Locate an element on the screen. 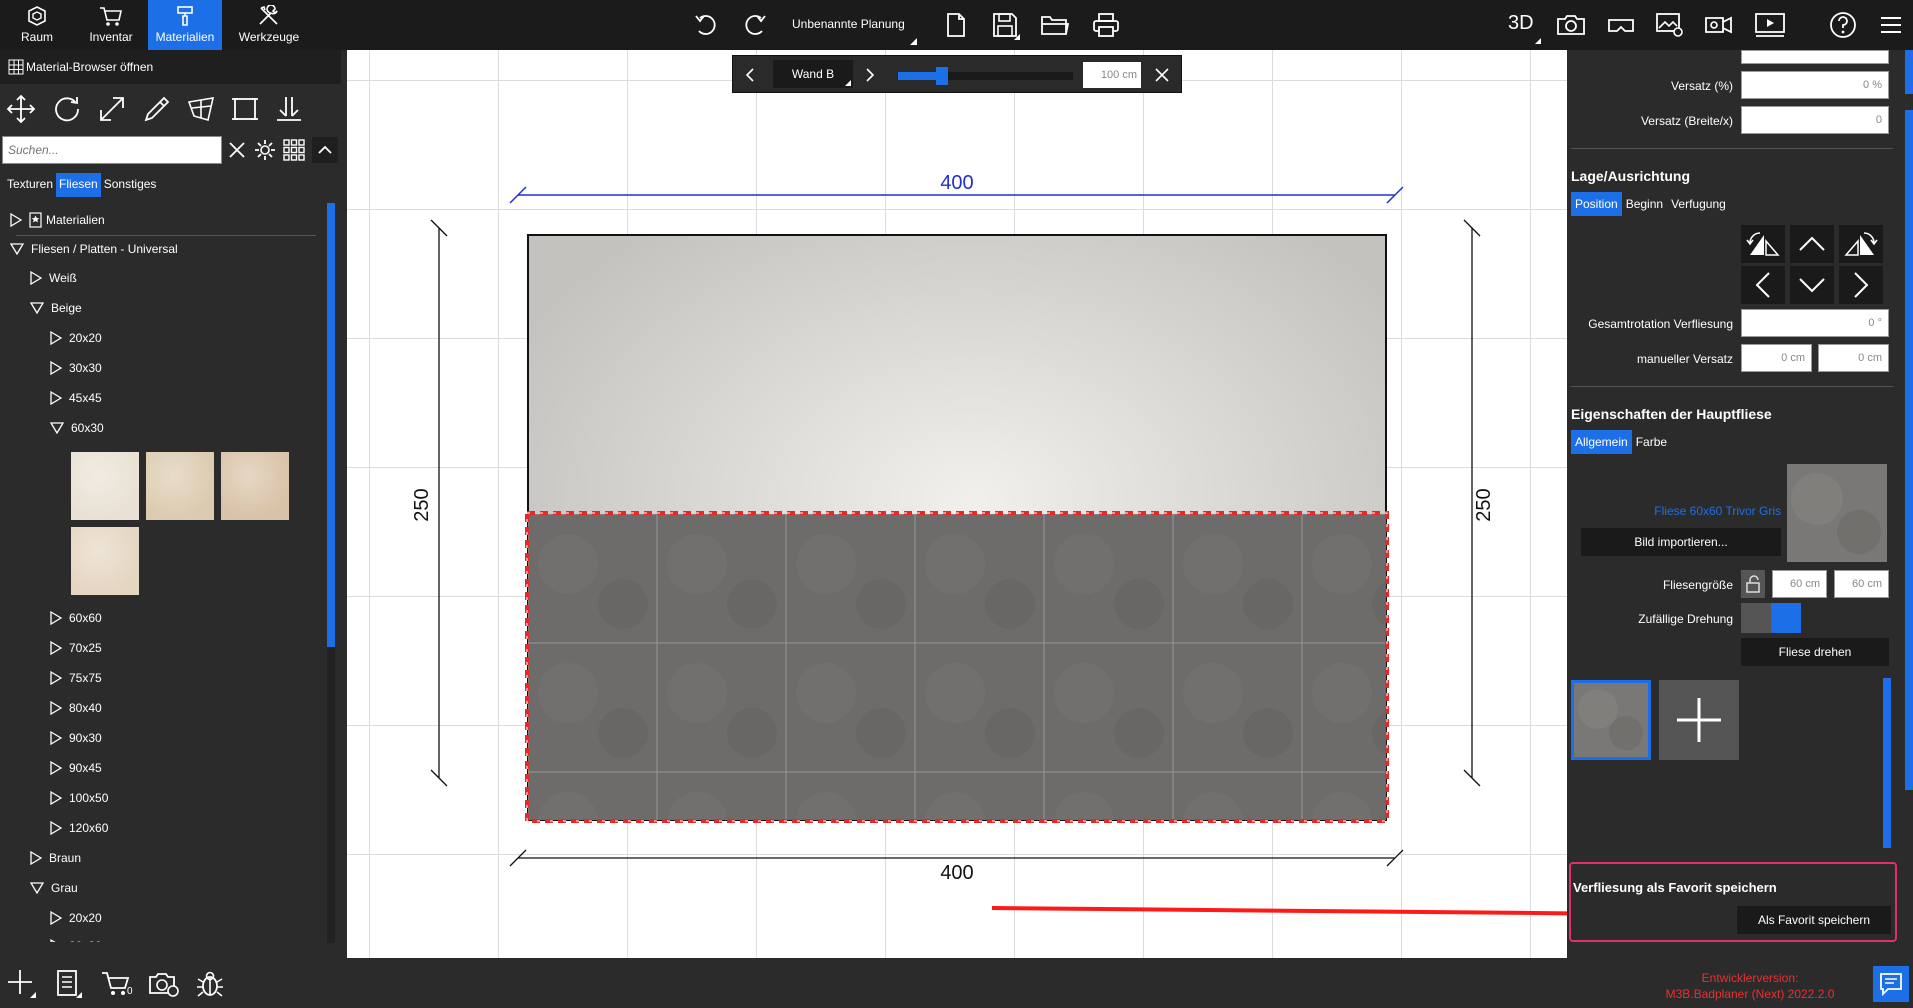 The height and width of the screenshot is (1008, 1913). slider-thumb is located at coordinates (941, 76).